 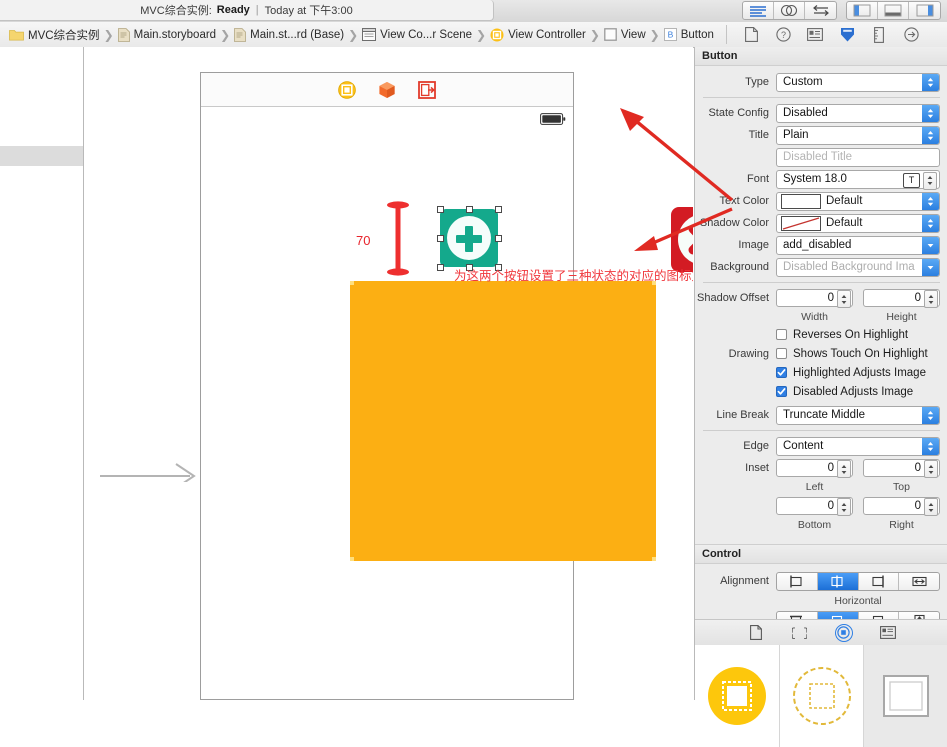 What do you see at coordinates (844, 507) in the screenshot?
I see `inset-bottom-stepper` at bounding box center [844, 507].